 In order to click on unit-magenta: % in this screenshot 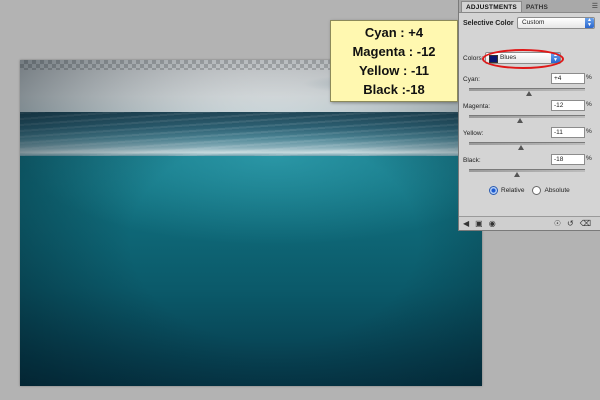, I will do `click(589, 104)`.